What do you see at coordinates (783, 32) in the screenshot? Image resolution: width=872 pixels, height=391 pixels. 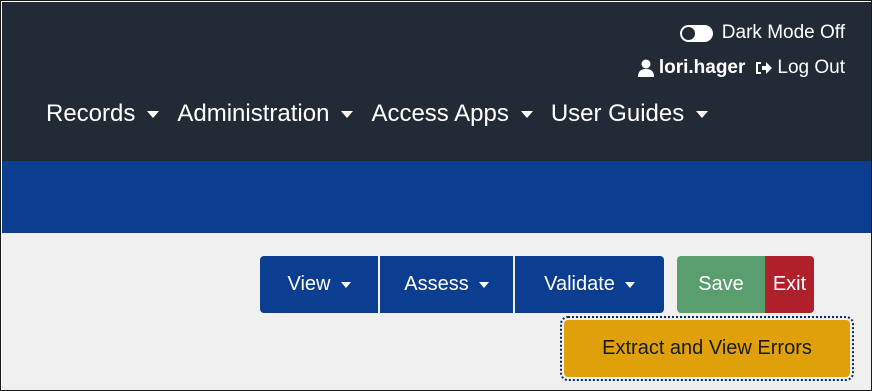 I see `dark-mode-label: Dark Mode Off` at bounding box center [783, 32].